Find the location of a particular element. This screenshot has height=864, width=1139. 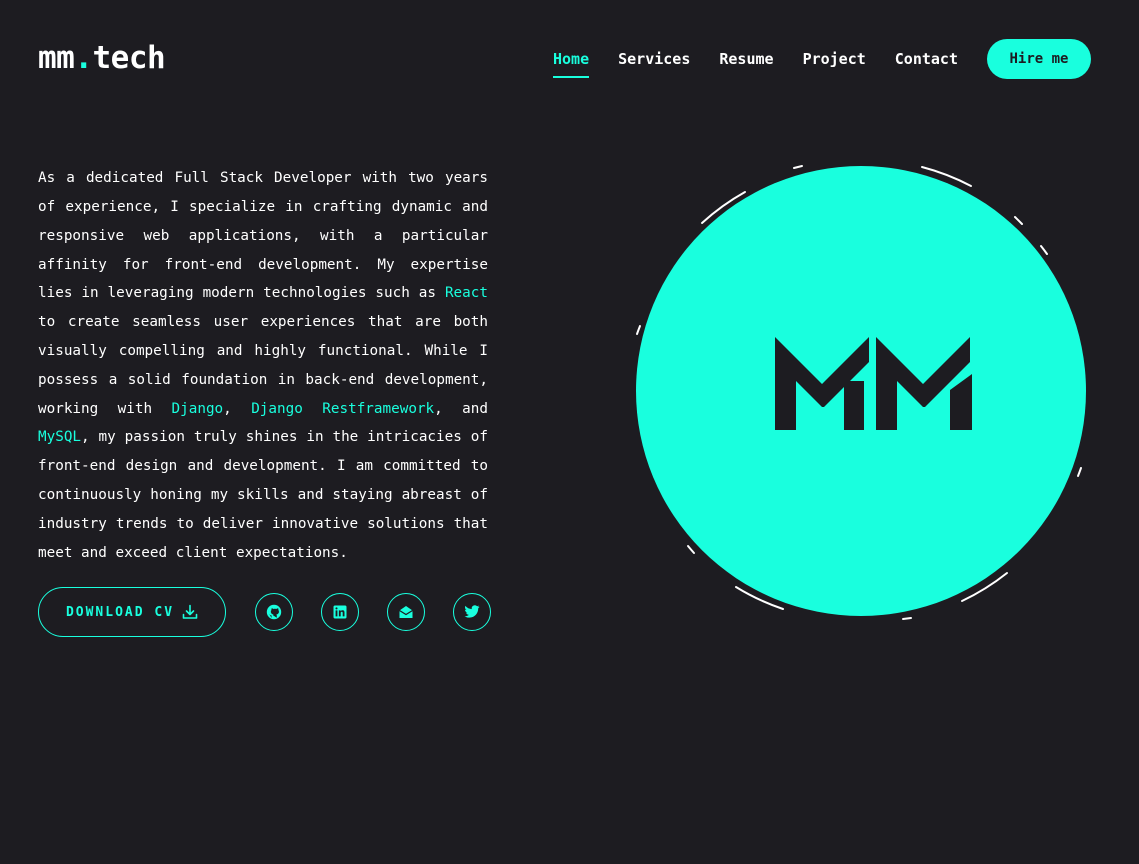

bio-sep-2: , and is located at coordinates (461, 408).